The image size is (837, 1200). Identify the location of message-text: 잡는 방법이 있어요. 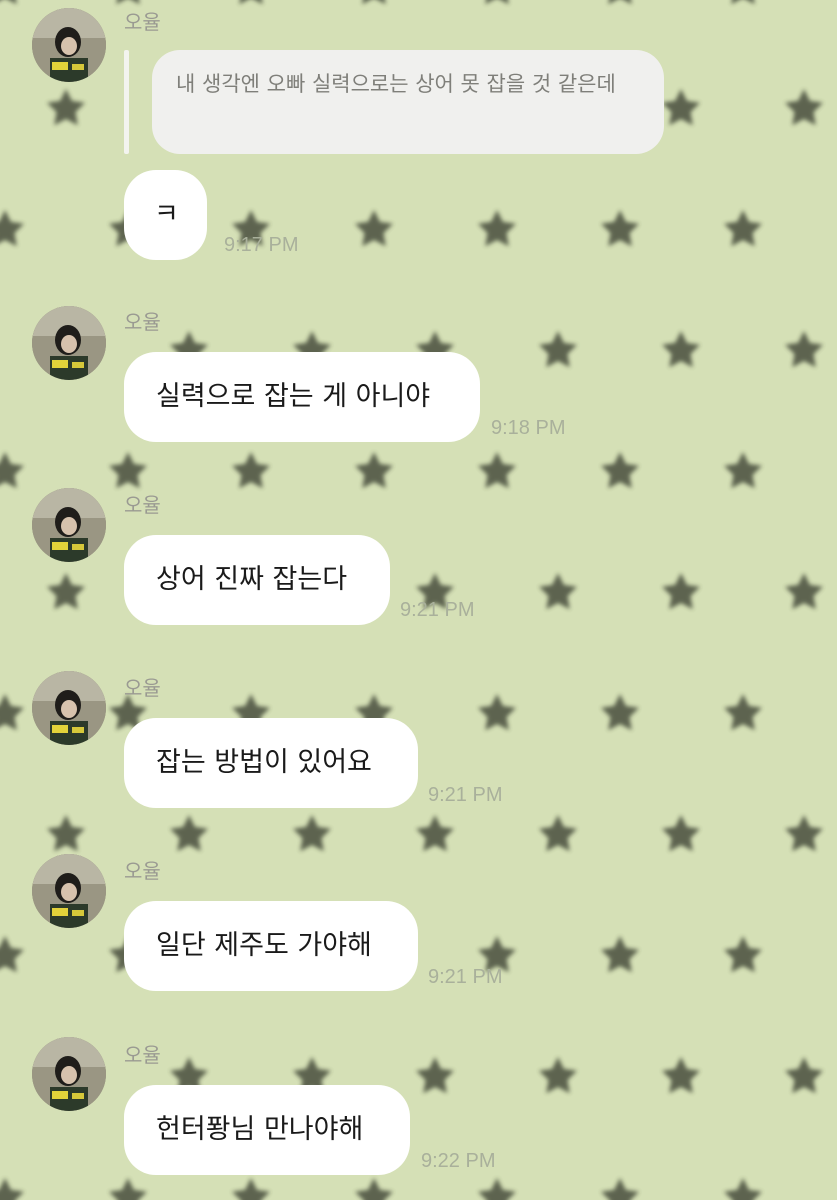
(264, 762).